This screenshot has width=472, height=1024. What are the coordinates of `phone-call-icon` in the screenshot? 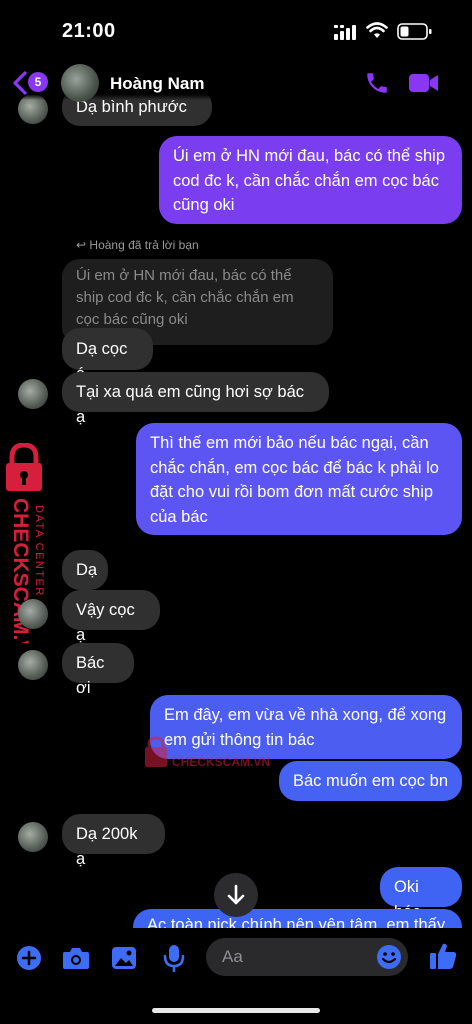 It's located at (377, 83).